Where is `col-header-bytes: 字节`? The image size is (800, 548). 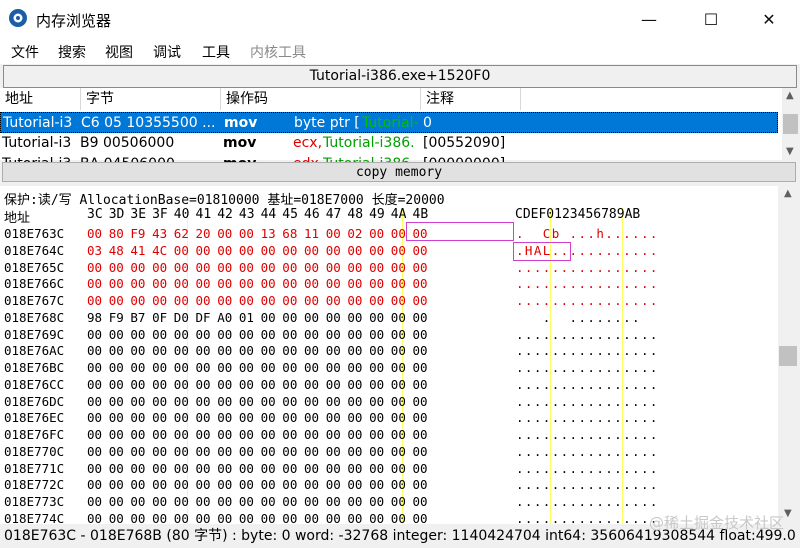 col-header-bytes: 字节 is located at coordinates (151, 99).